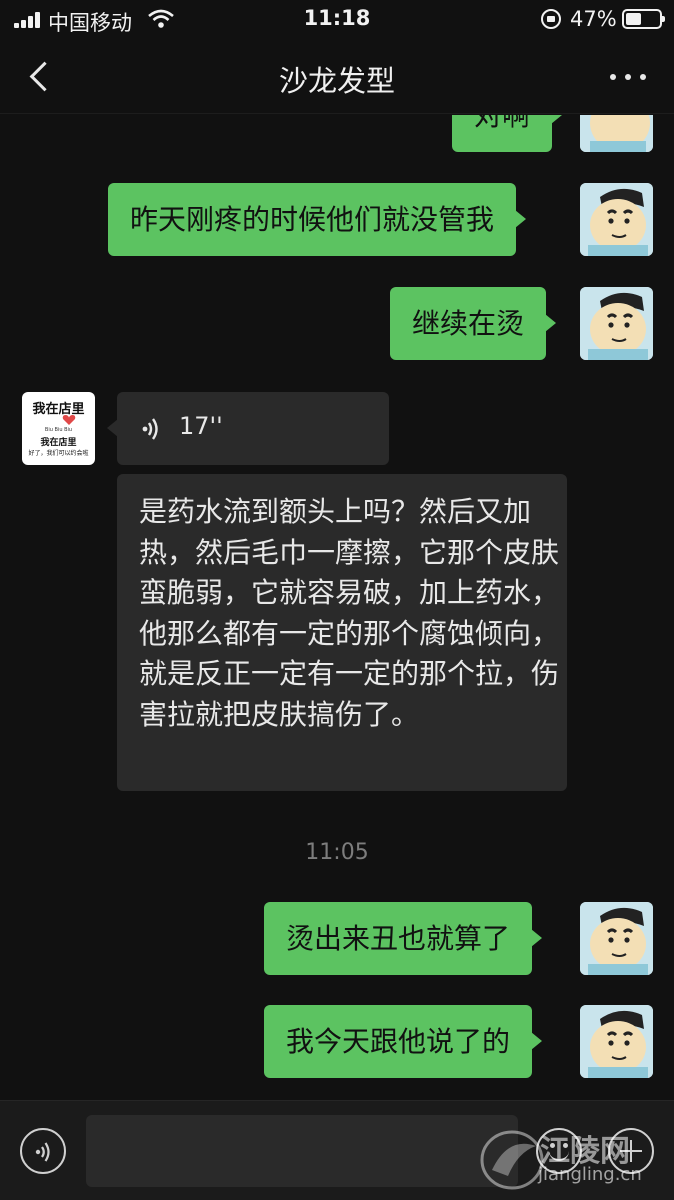  I want to click on emoji-button, so click(559, 1151).